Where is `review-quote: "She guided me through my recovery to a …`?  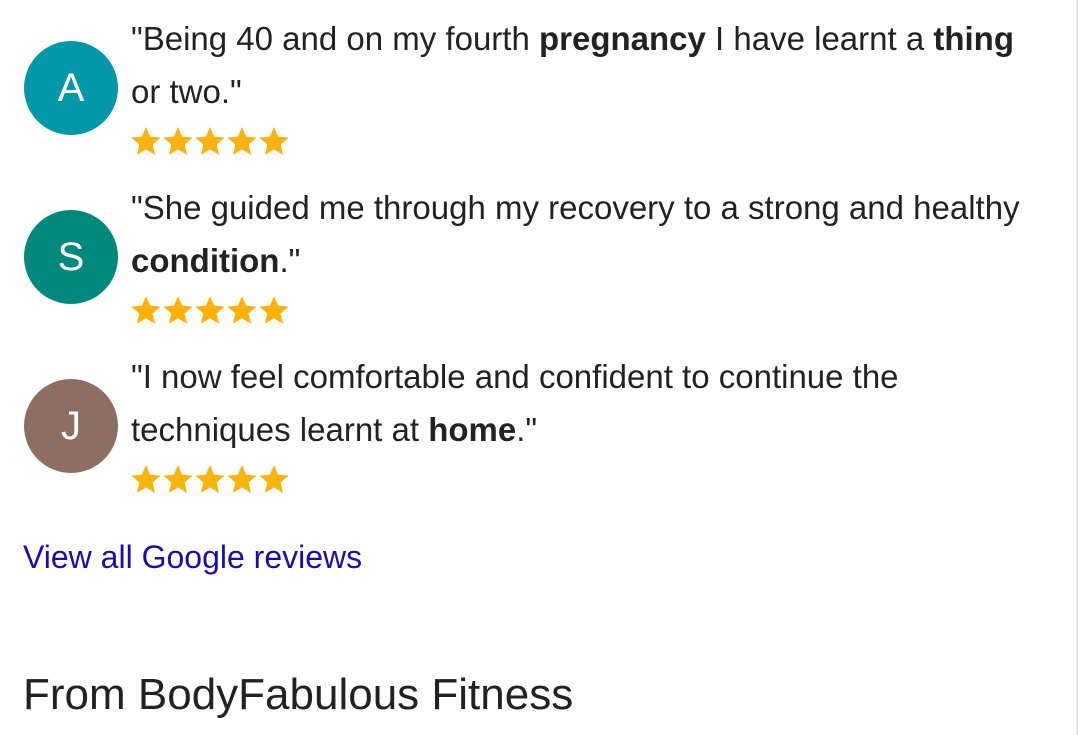
review-quote: "She guided me through my recovery to a … is located at coordinates (575, 234).